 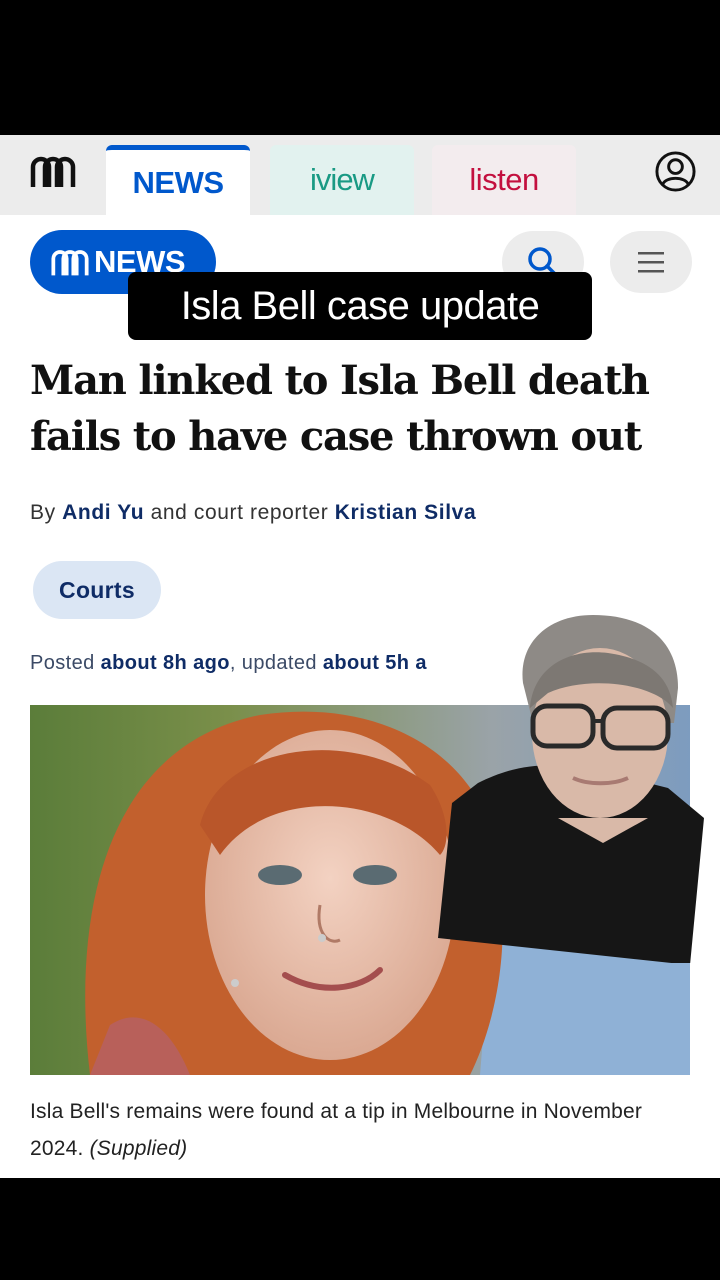 What do you see at coordinates (405, 512) in the screenshot?
I see `author-link-2: Kristian Silva` at bounding box center [405, 512].